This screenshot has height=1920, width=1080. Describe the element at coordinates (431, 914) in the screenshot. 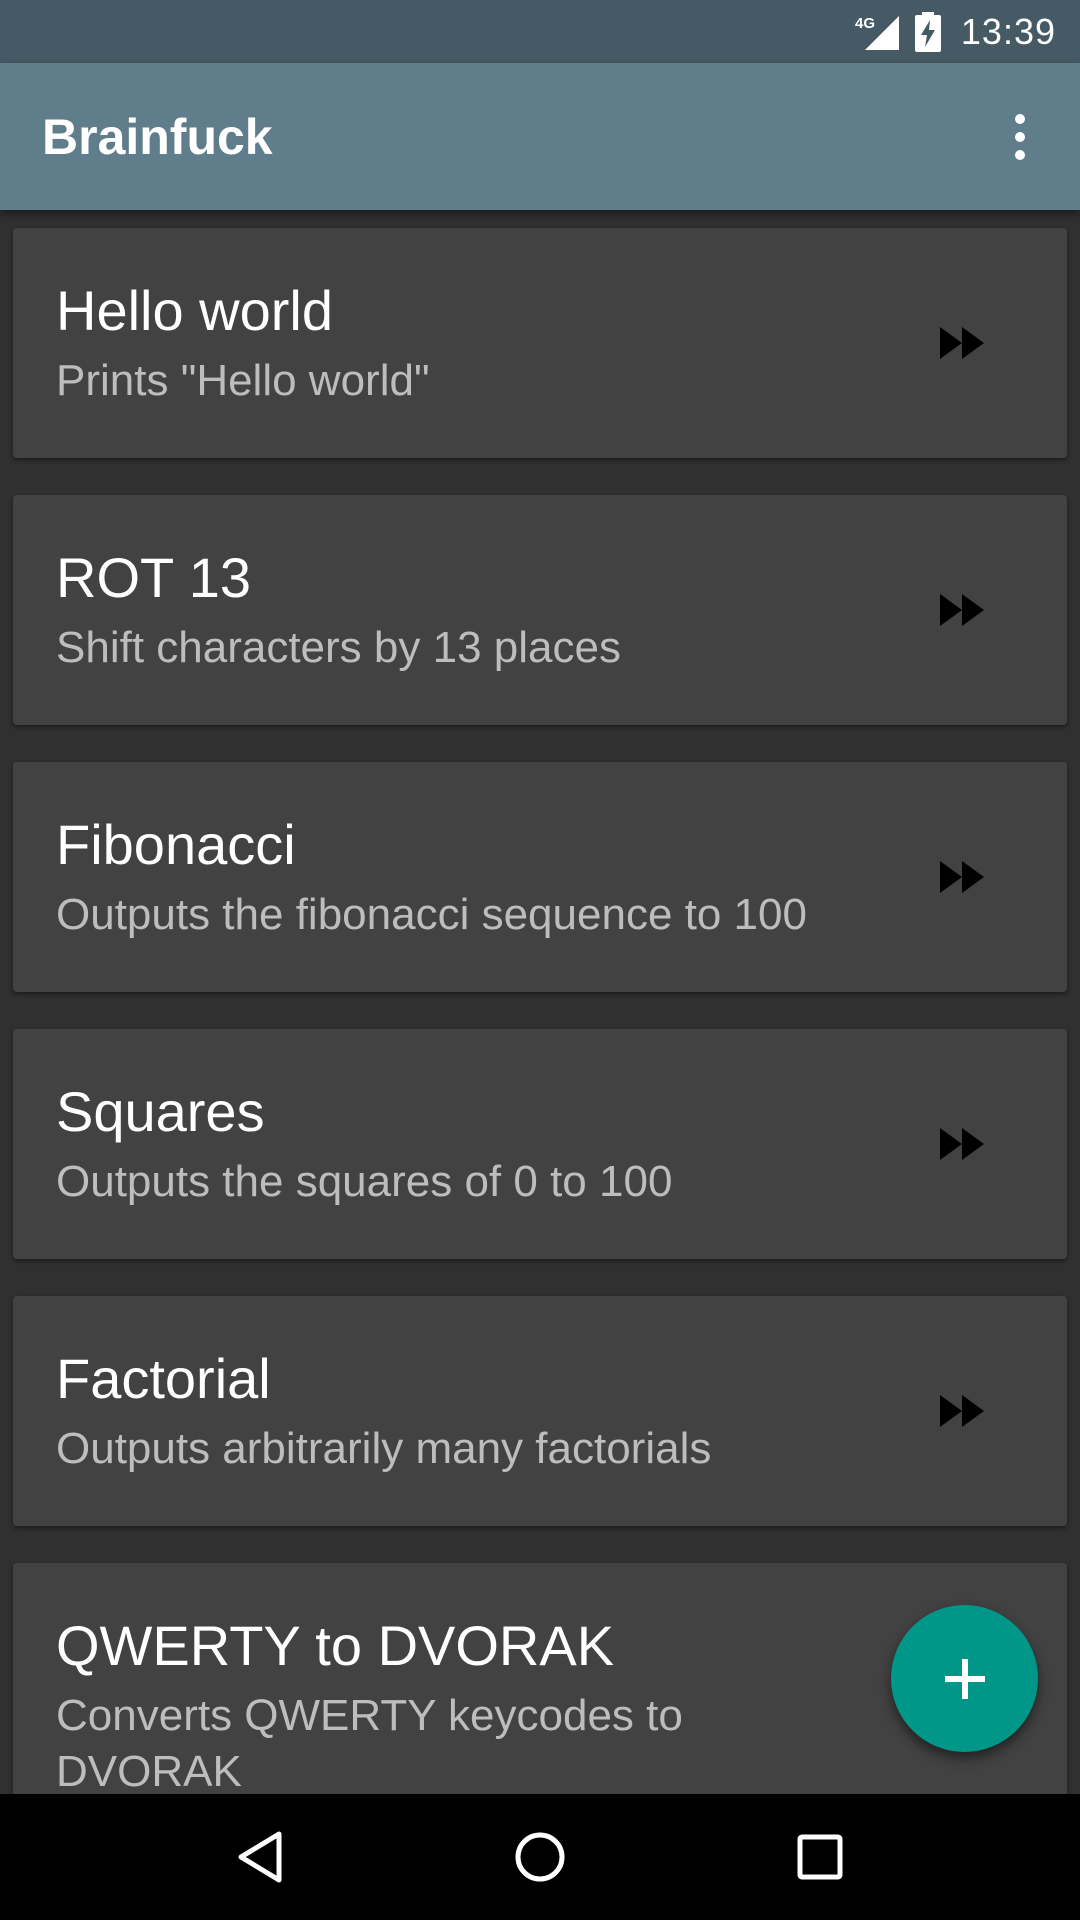

I see `program-description: Outputs the fibonacci sequence to 100` at that location.